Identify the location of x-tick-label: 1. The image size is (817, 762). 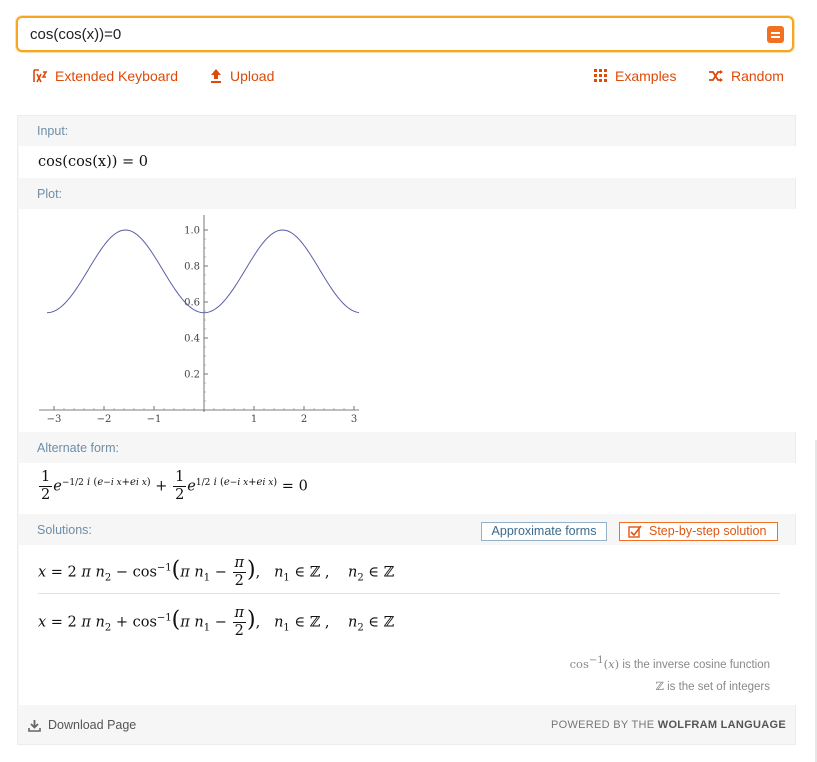
(254, 419).